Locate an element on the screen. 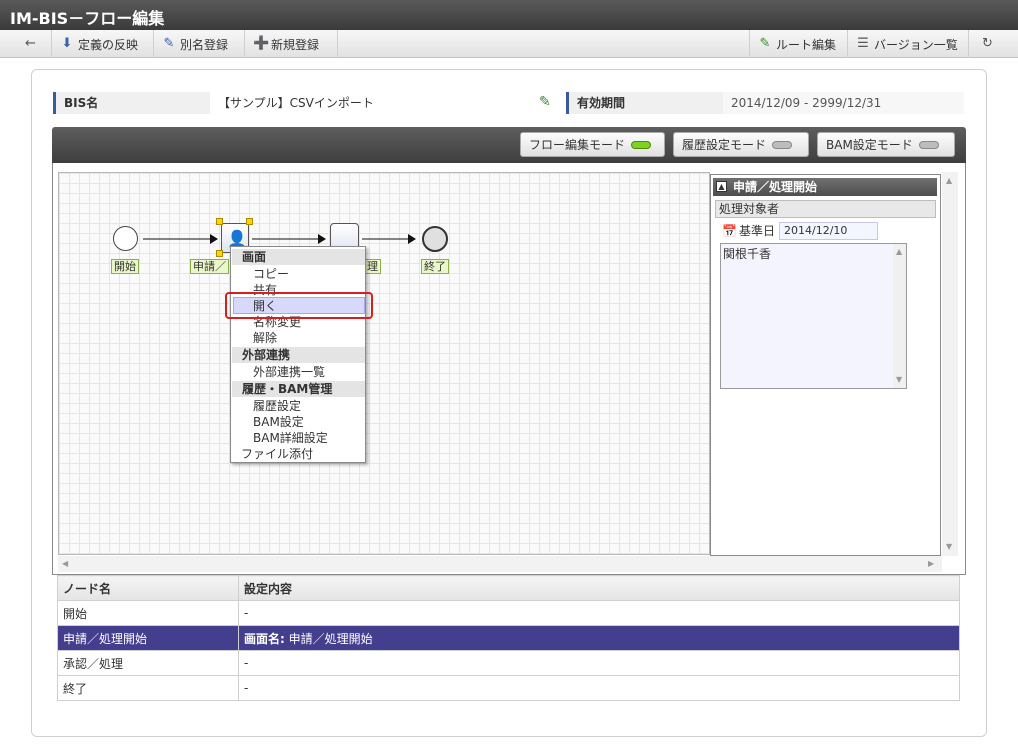  scroll-down-icon: ▼ is located at coordinates (899, 379).